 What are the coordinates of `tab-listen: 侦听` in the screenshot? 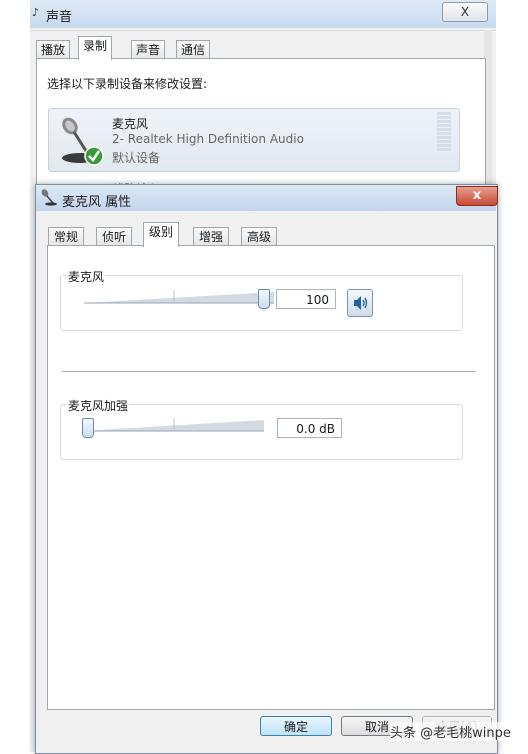 It's located at (114, 236).